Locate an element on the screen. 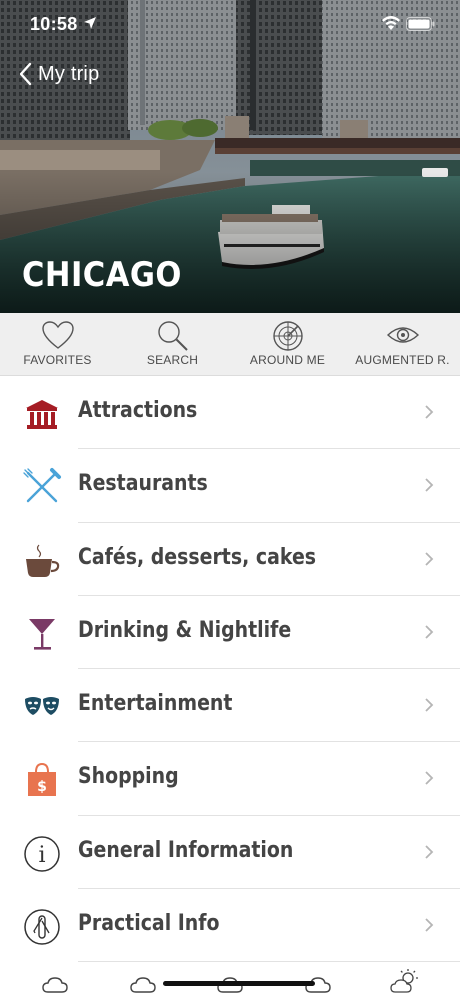 The height and width of the screenshot is (996, 460). home-indicator is located at coordinates (239, 983).